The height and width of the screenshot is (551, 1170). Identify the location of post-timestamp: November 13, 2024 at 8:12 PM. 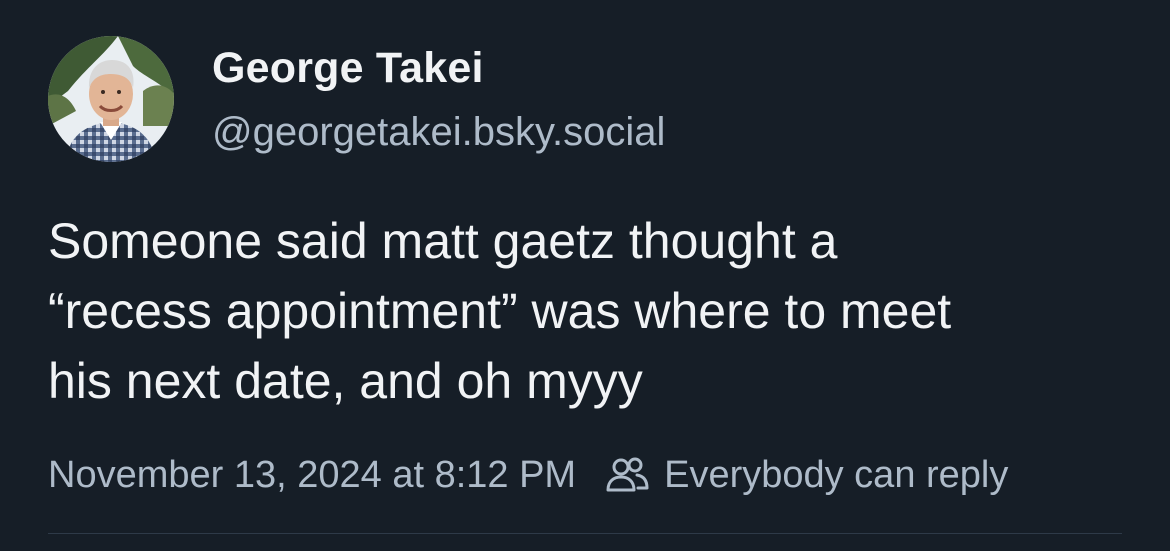
(312, 475).